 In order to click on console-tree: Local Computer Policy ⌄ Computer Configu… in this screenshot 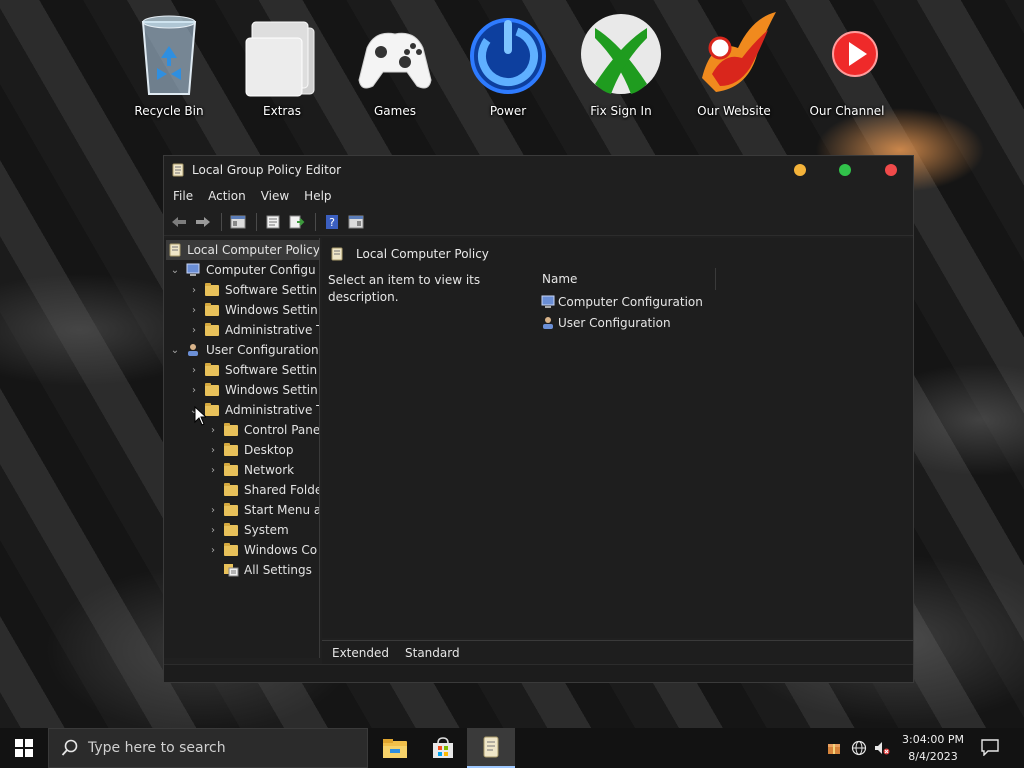, I will do `click(242, 448)`.